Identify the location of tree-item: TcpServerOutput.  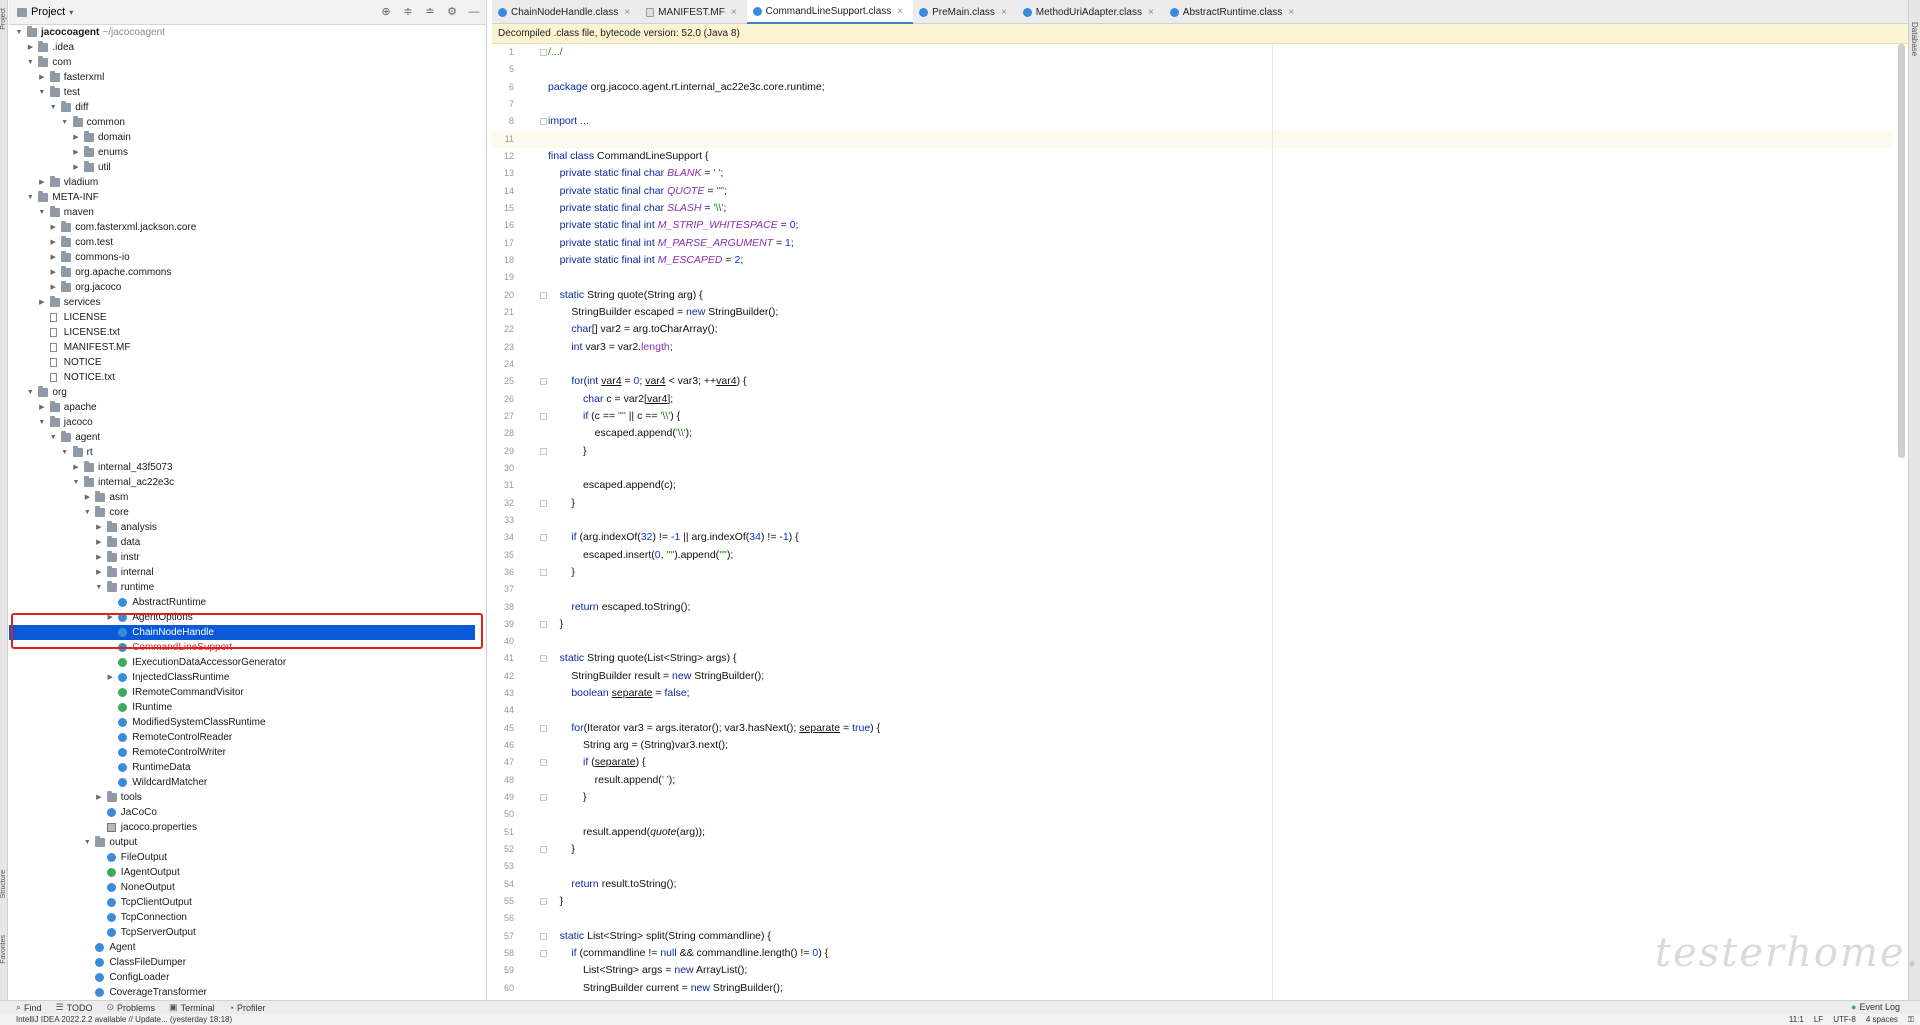
(242, 932).